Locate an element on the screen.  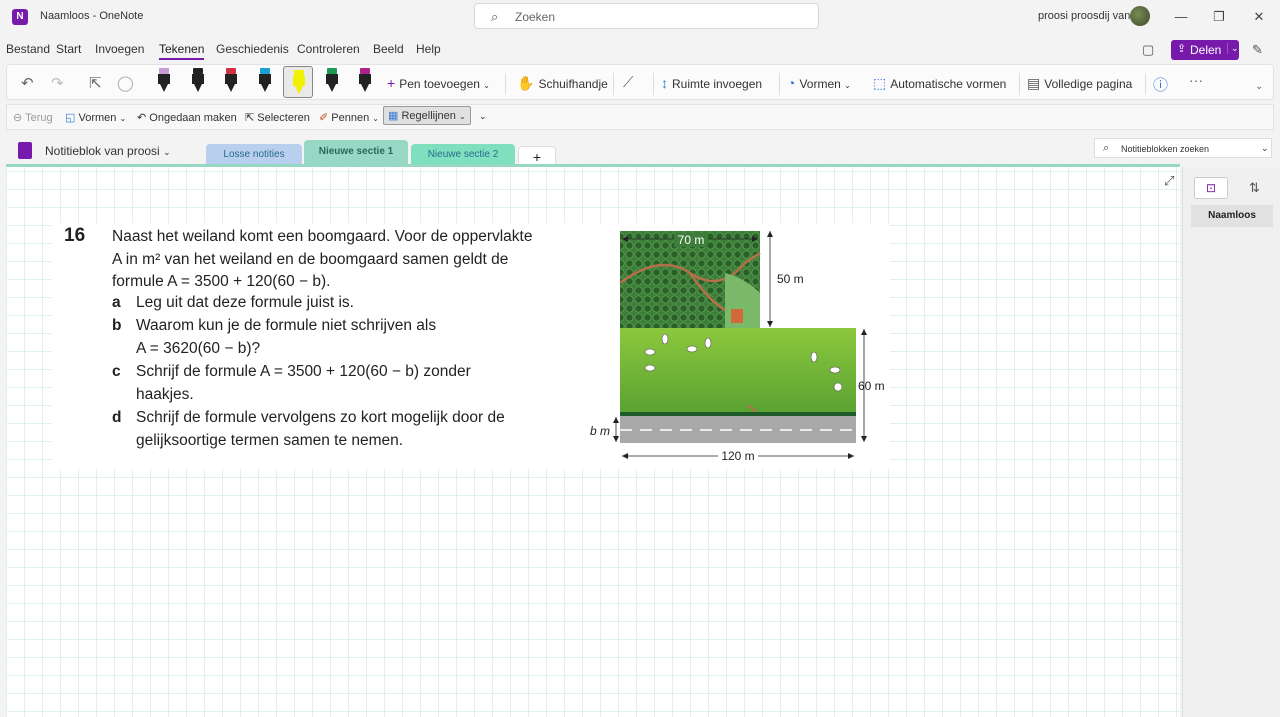
window-title: Naamloos - OneNote is located at coordinates (92, 16).